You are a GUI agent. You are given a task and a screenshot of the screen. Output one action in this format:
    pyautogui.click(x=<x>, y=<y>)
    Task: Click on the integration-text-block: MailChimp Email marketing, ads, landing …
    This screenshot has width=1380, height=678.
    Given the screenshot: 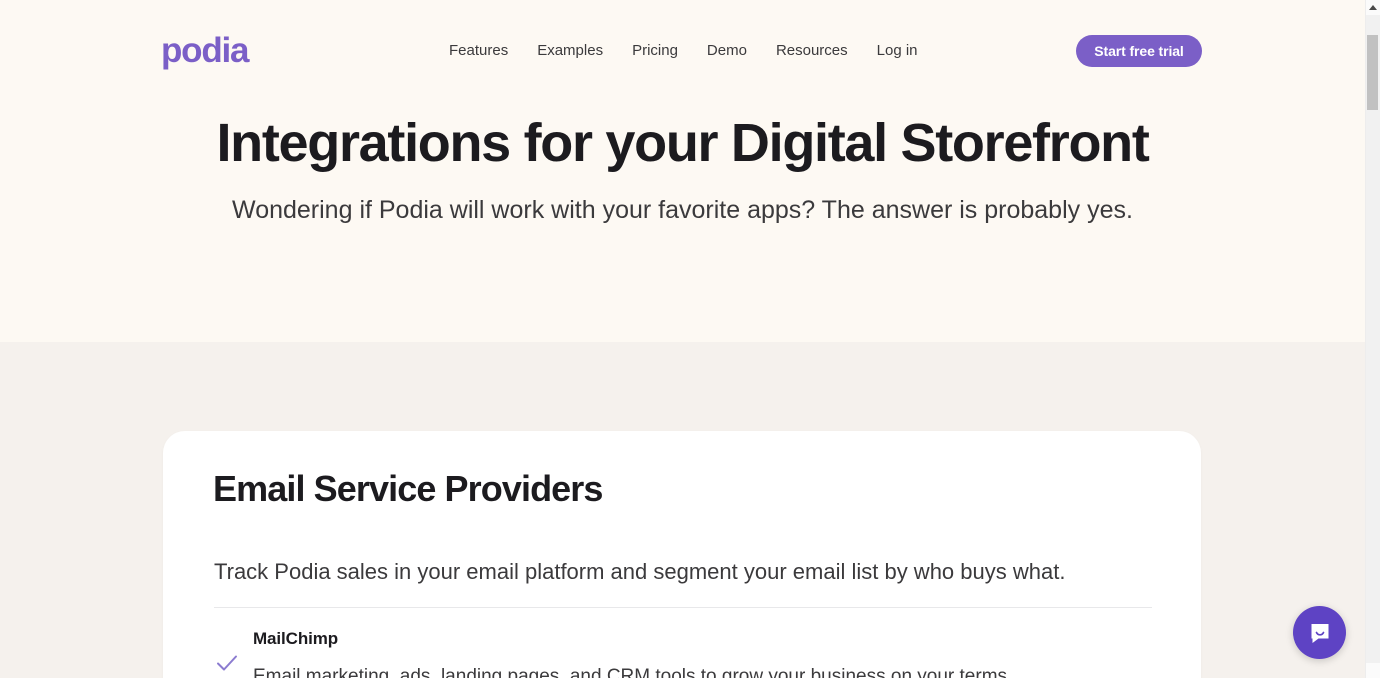 What is the action you would take?
    pyautogui.click(x=632, y=652)
    